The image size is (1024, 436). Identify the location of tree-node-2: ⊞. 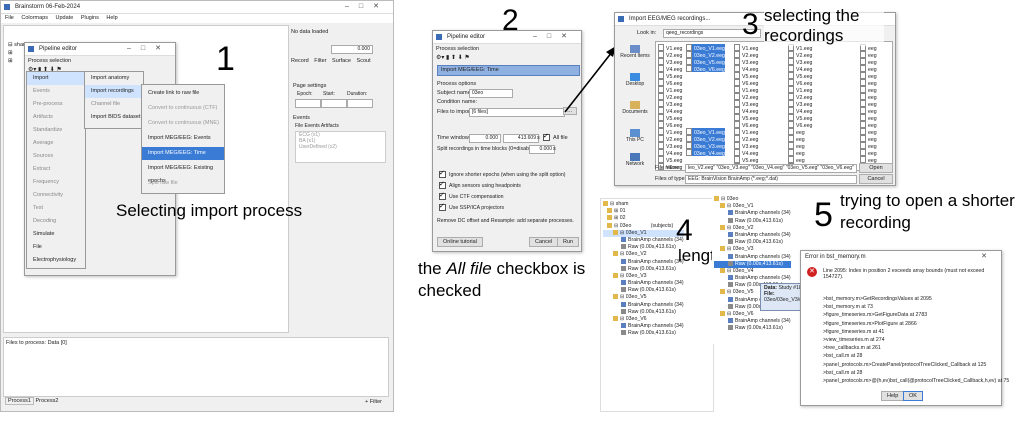
(10, 53).